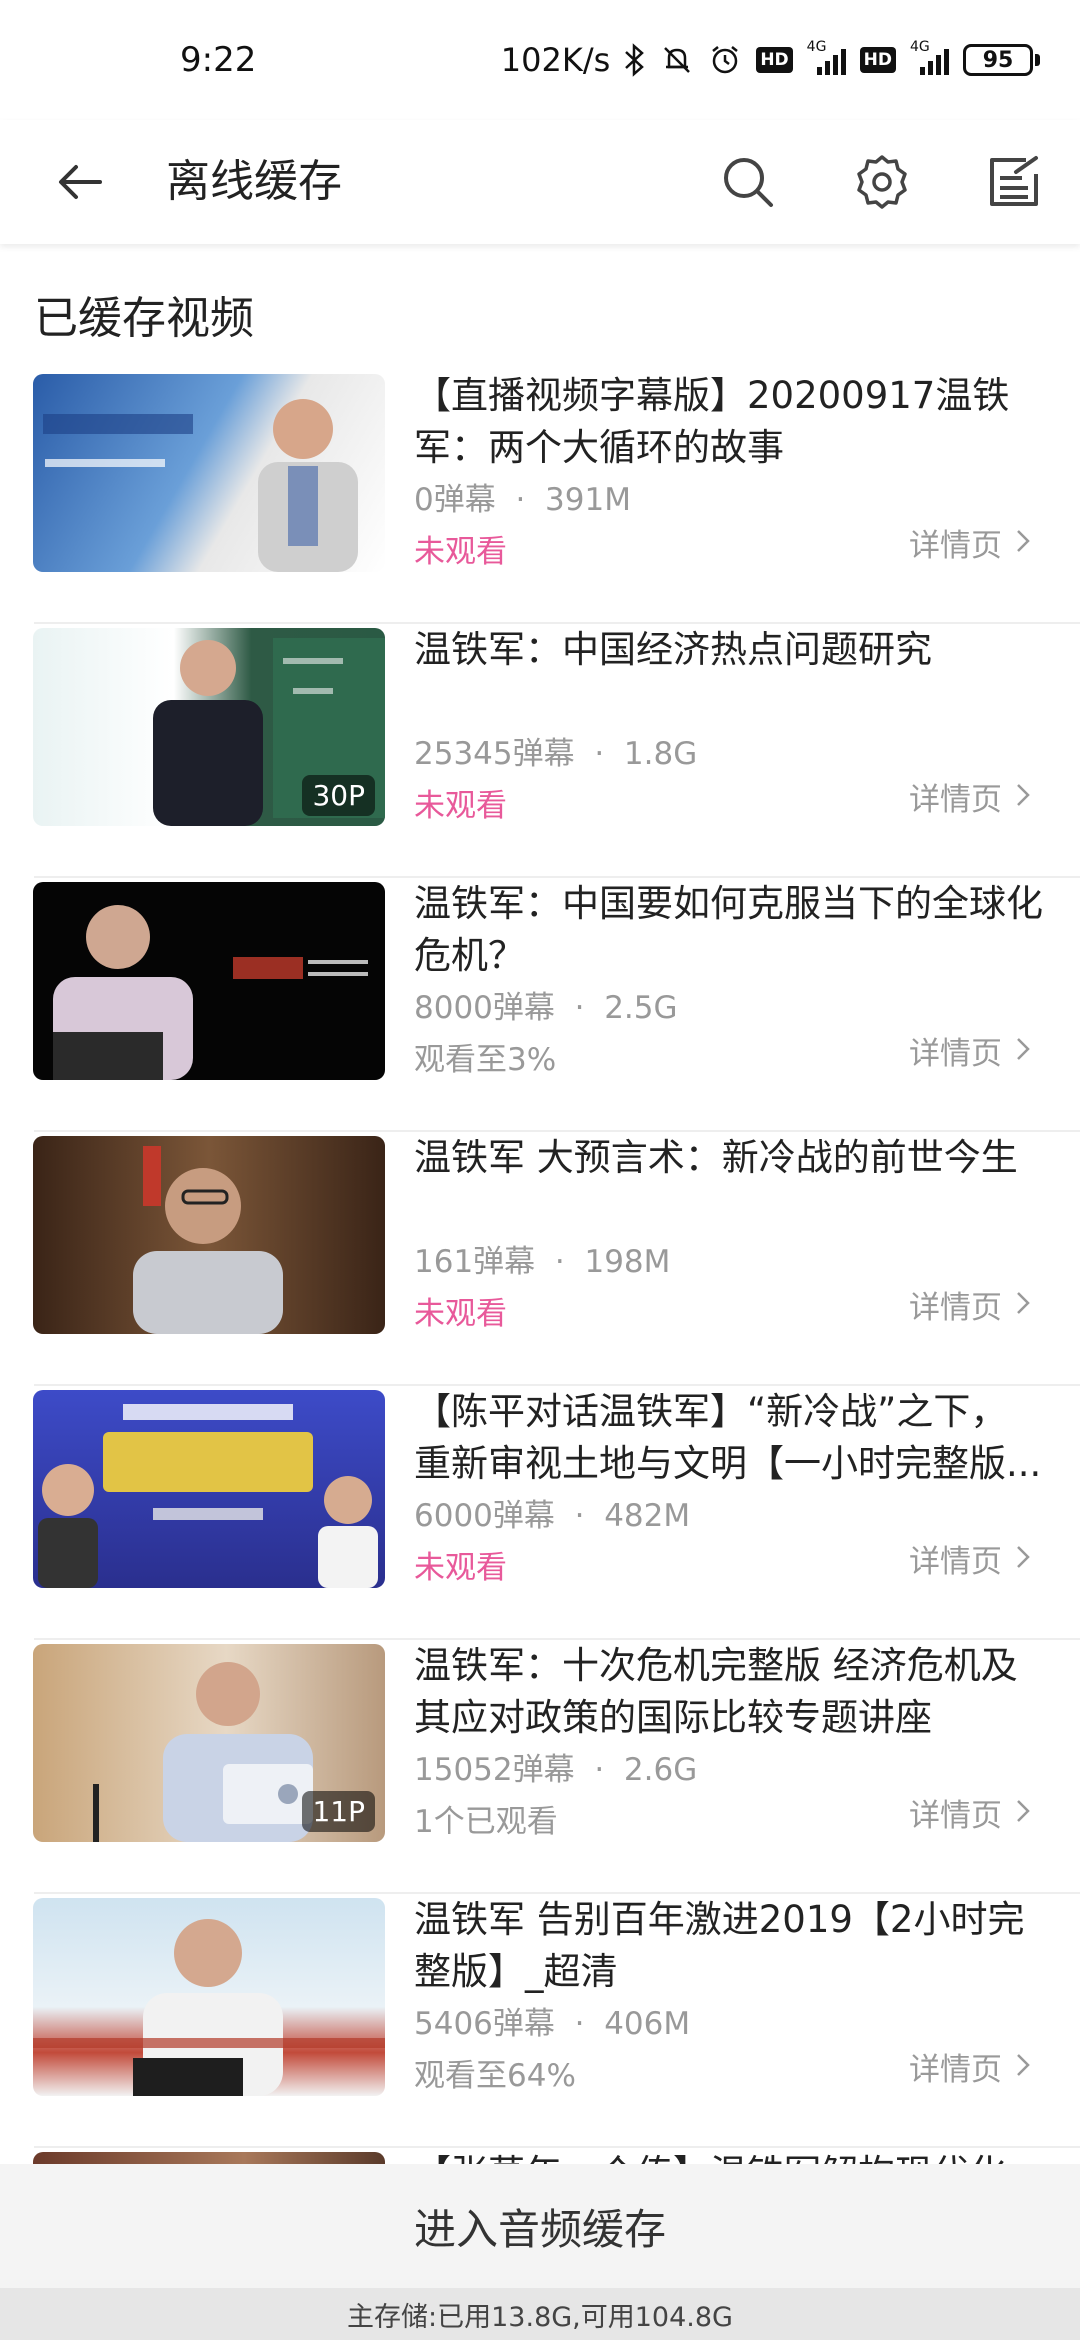  I want to click on gear-icon, so click(882, 182).